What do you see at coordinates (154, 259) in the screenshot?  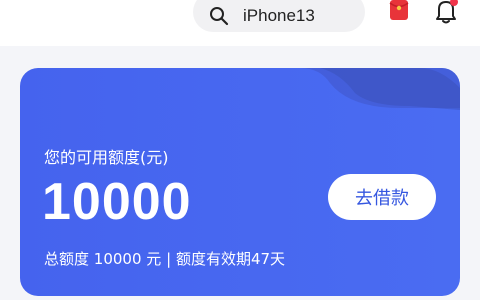 I see `total-credit-unit: 元` at bounding box center [154, 259].